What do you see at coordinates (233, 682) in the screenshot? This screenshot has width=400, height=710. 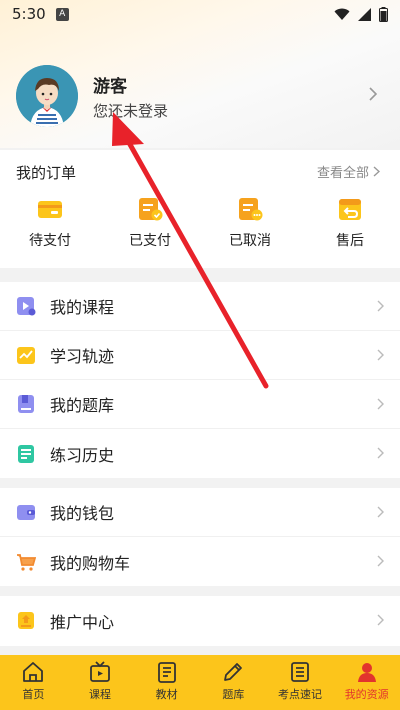 I see `nav-question-bank: 题库` at bounding box center [233, 682].